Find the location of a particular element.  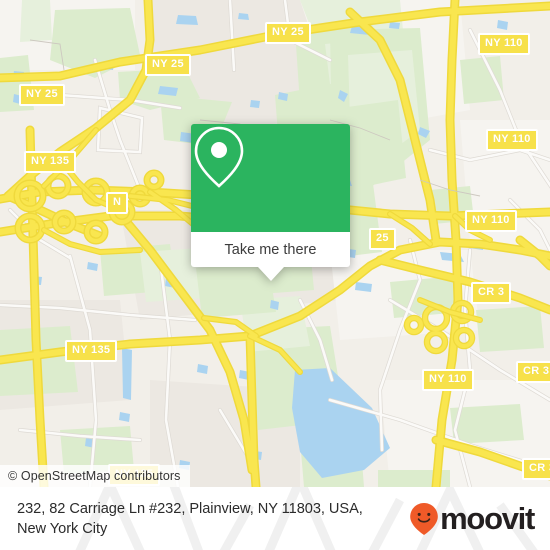

map-pin-icon is located at coordinates (219, 157).